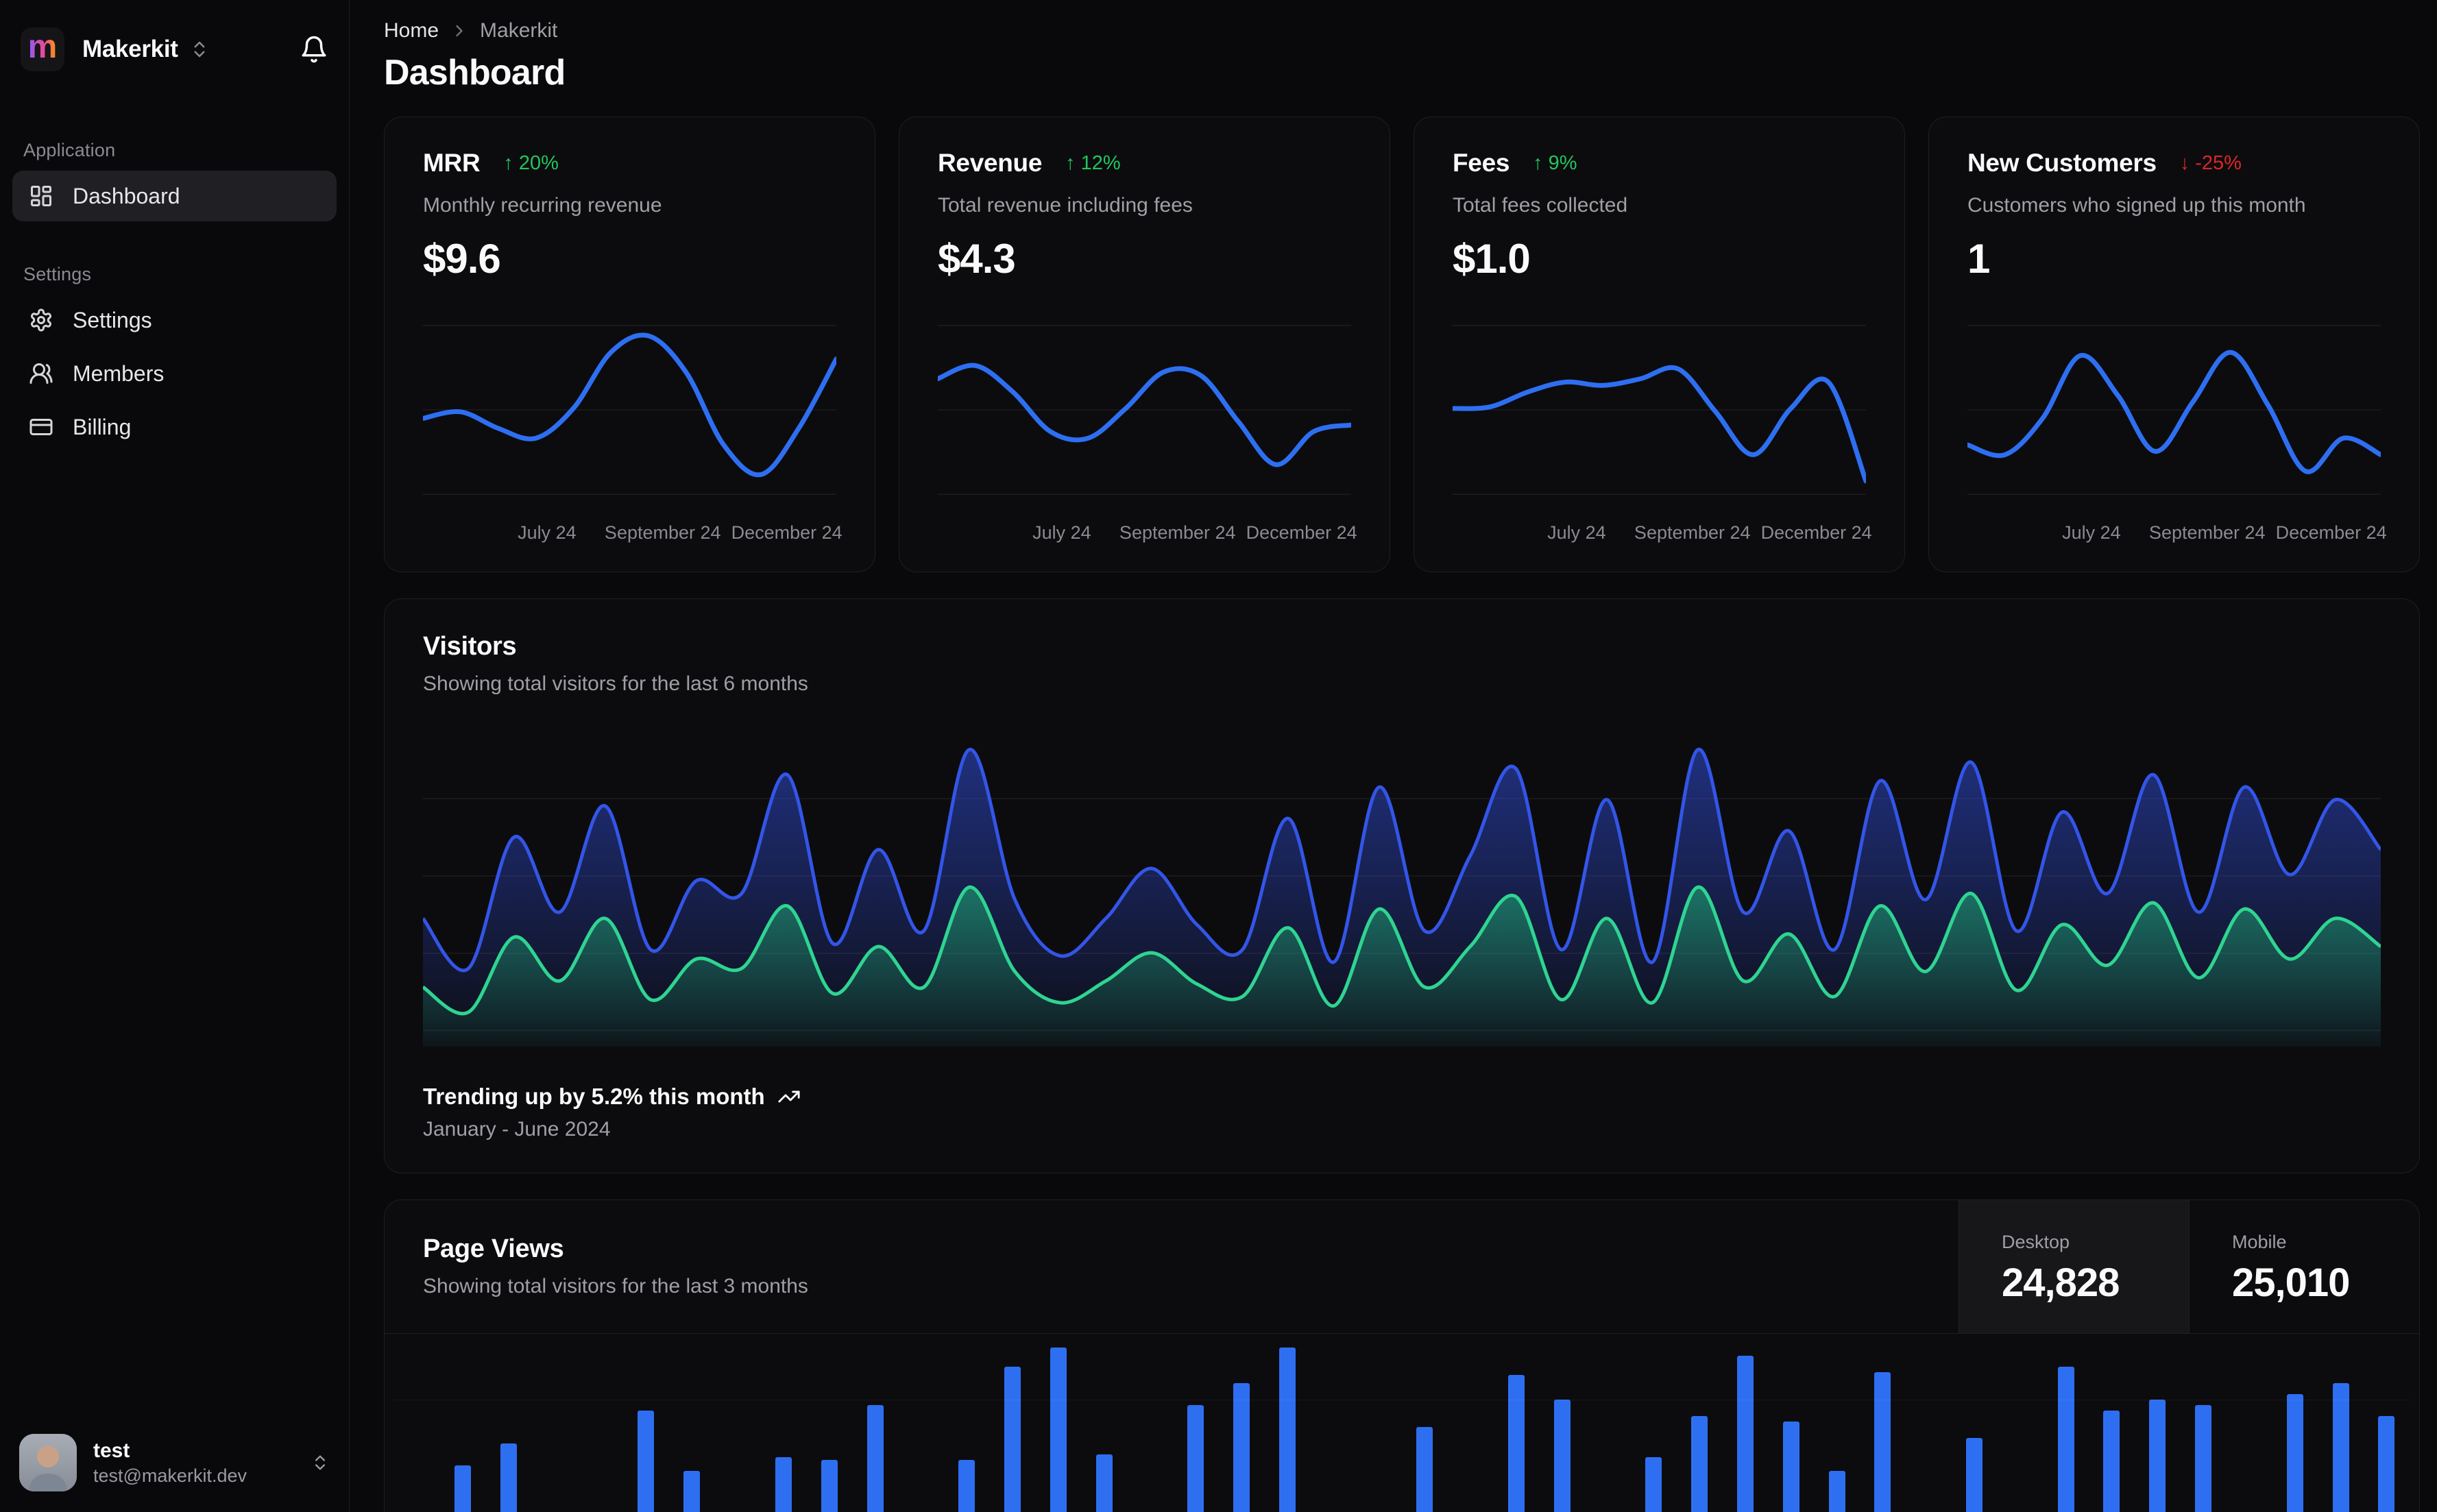 The image size is (2437, 1512). I want to click on stat-title: Fees, so click(1481, 163).